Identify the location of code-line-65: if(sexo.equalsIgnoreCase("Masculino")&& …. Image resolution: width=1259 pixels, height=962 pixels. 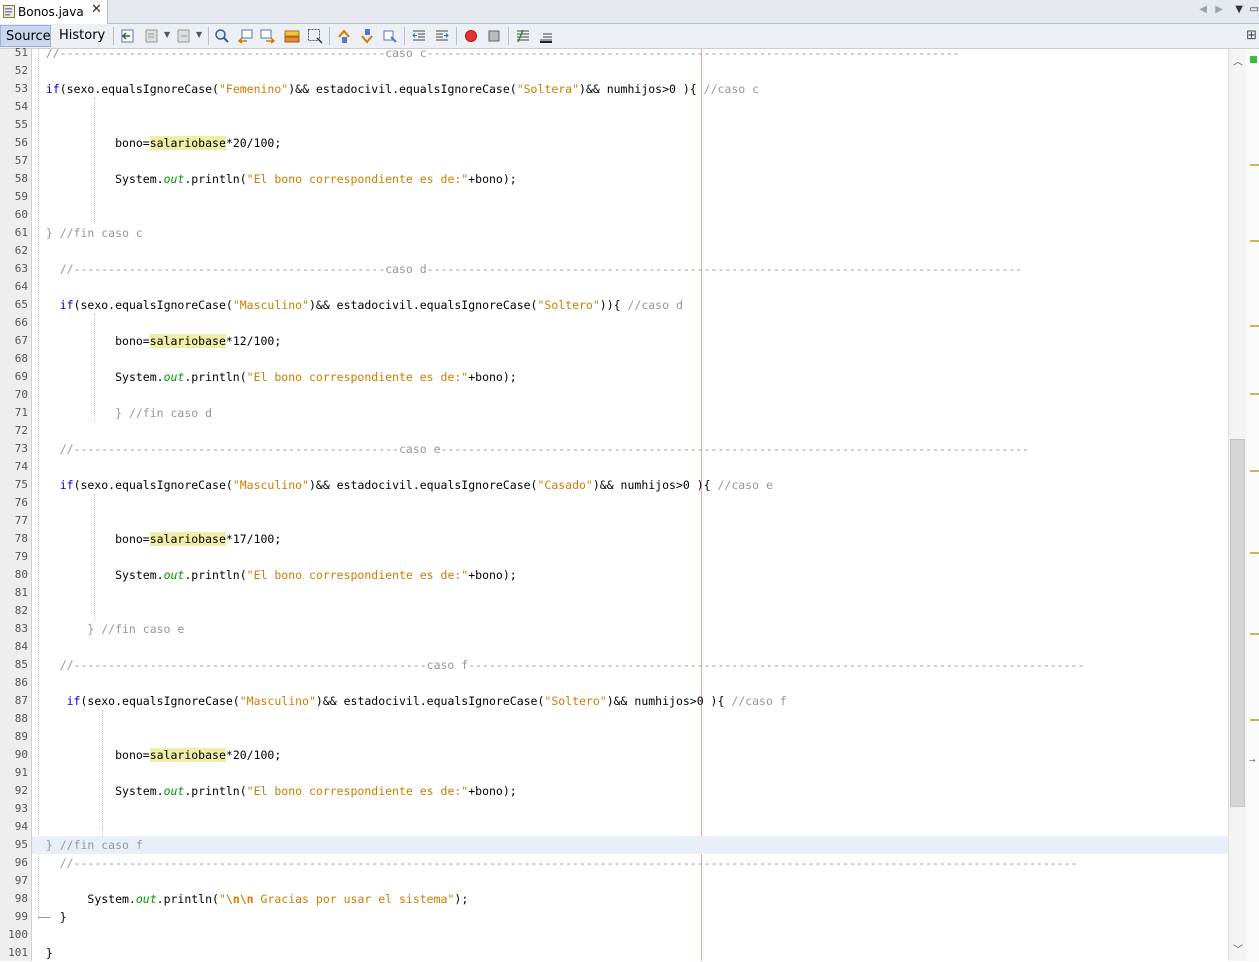
(630, 305).